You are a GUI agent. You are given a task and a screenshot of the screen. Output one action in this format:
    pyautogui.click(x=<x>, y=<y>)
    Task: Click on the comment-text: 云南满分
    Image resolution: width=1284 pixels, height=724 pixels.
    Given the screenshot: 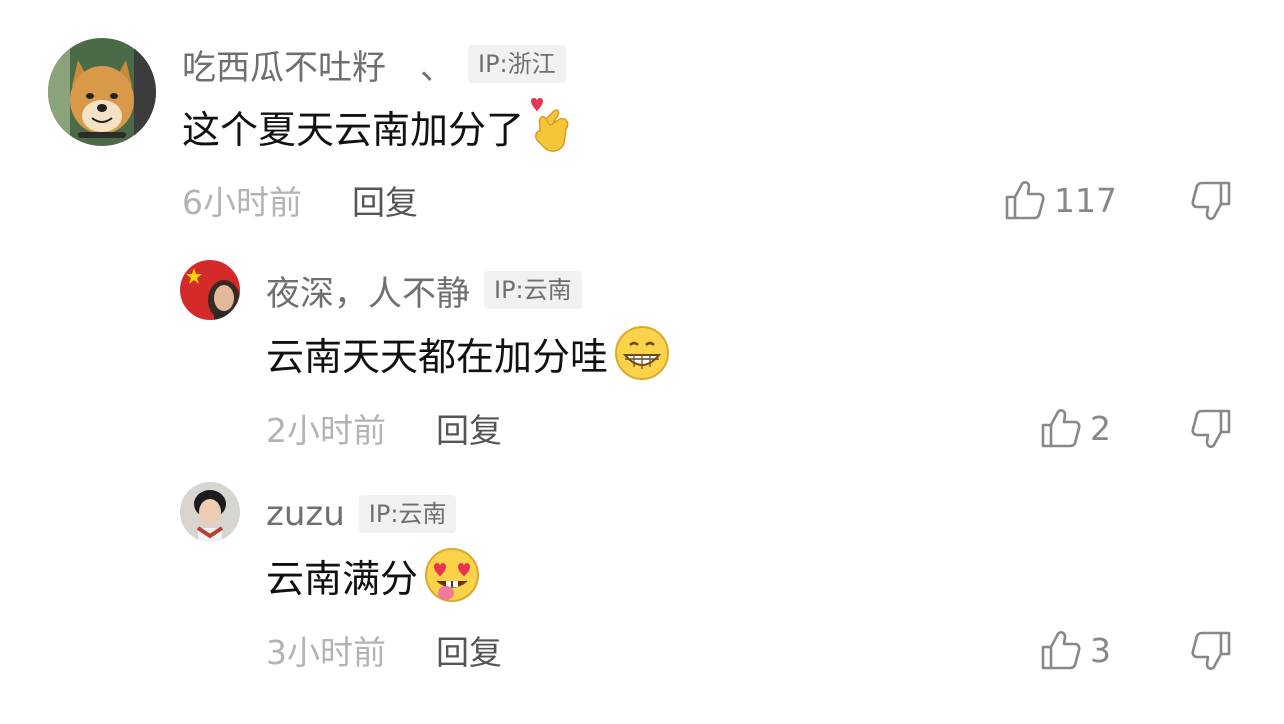 What is the action you would take?
    pyautogui.click(x=342, y=578)
    